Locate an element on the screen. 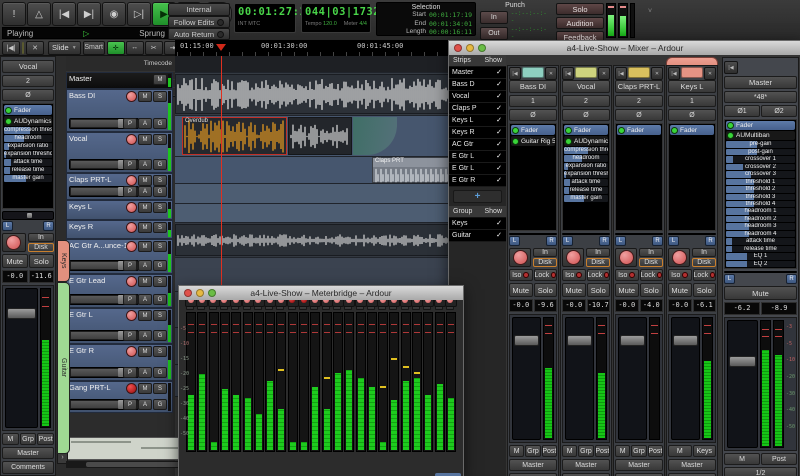  peak-display: -8.9 is located at coordinates (779, 308).